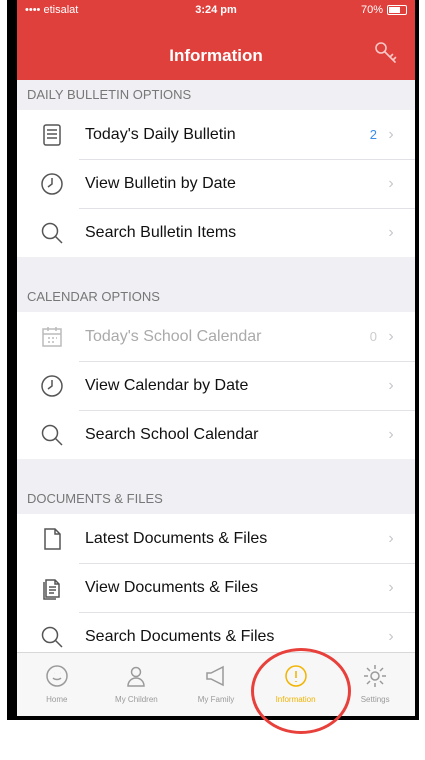  Describe the element at coordinates (216, 499) in the screenshot. I see `section-header: DOCUMENTS & FILES` at that location.